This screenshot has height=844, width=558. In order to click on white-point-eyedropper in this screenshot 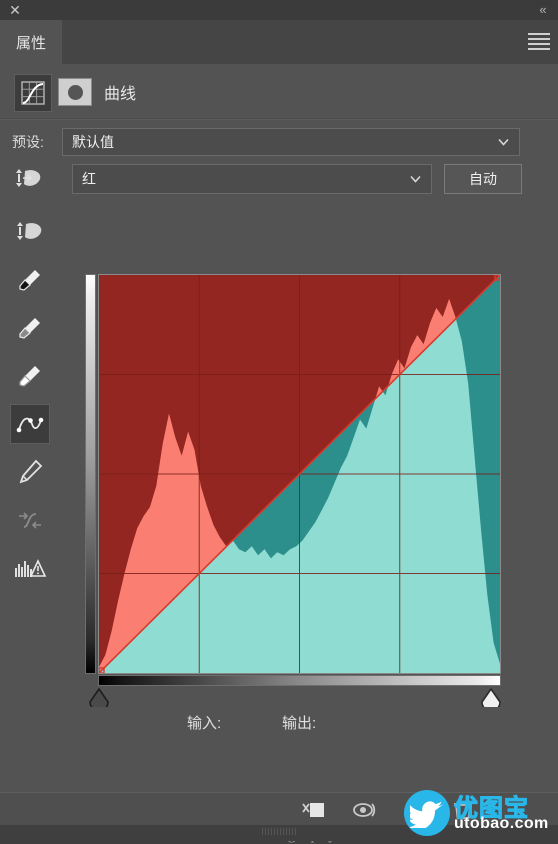, I will do `click(30, 376)`.